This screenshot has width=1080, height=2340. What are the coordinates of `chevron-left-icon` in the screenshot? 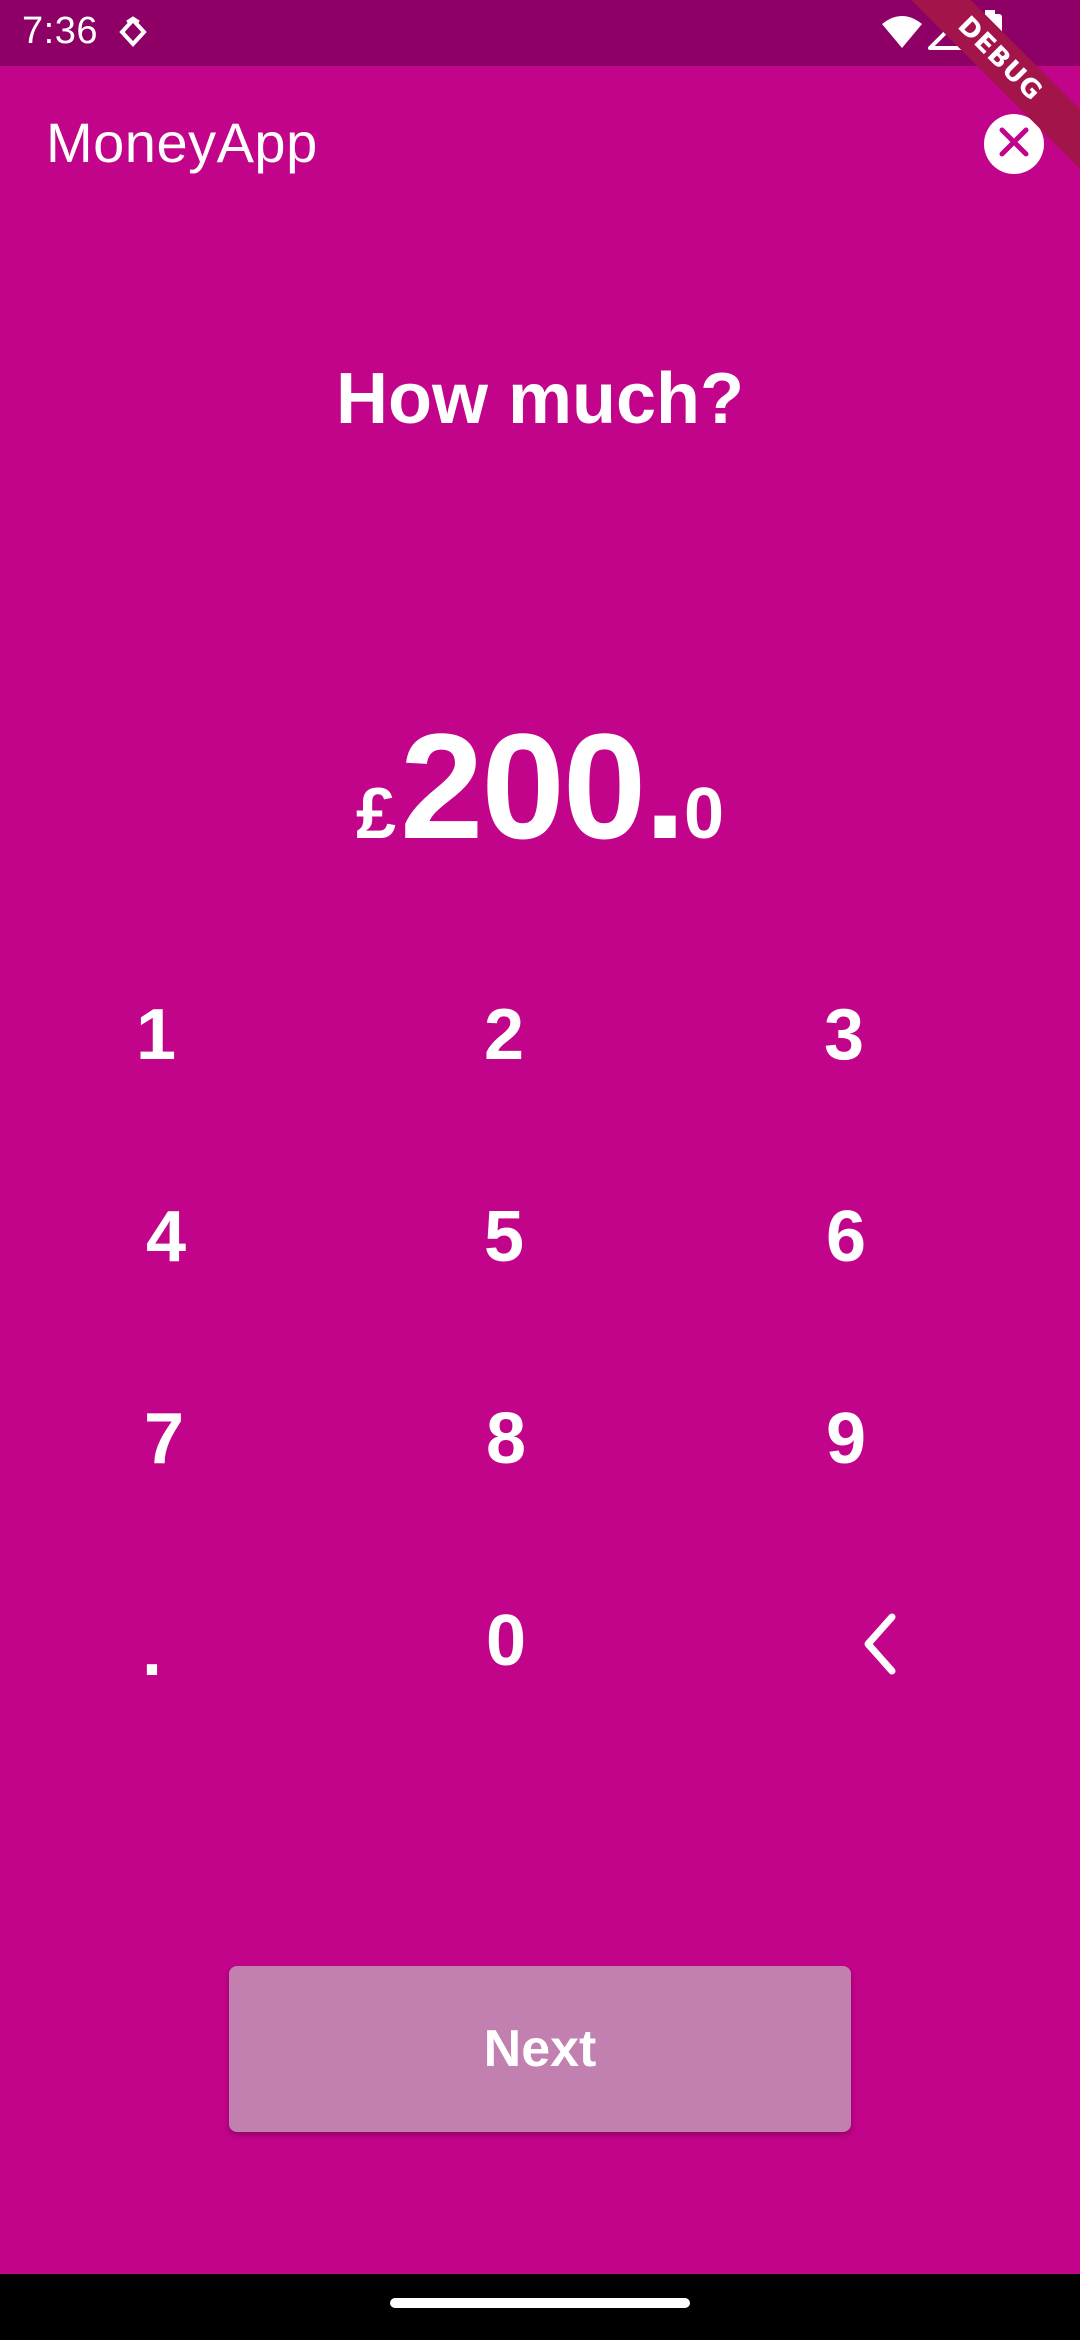 It's located at (880, 1651).